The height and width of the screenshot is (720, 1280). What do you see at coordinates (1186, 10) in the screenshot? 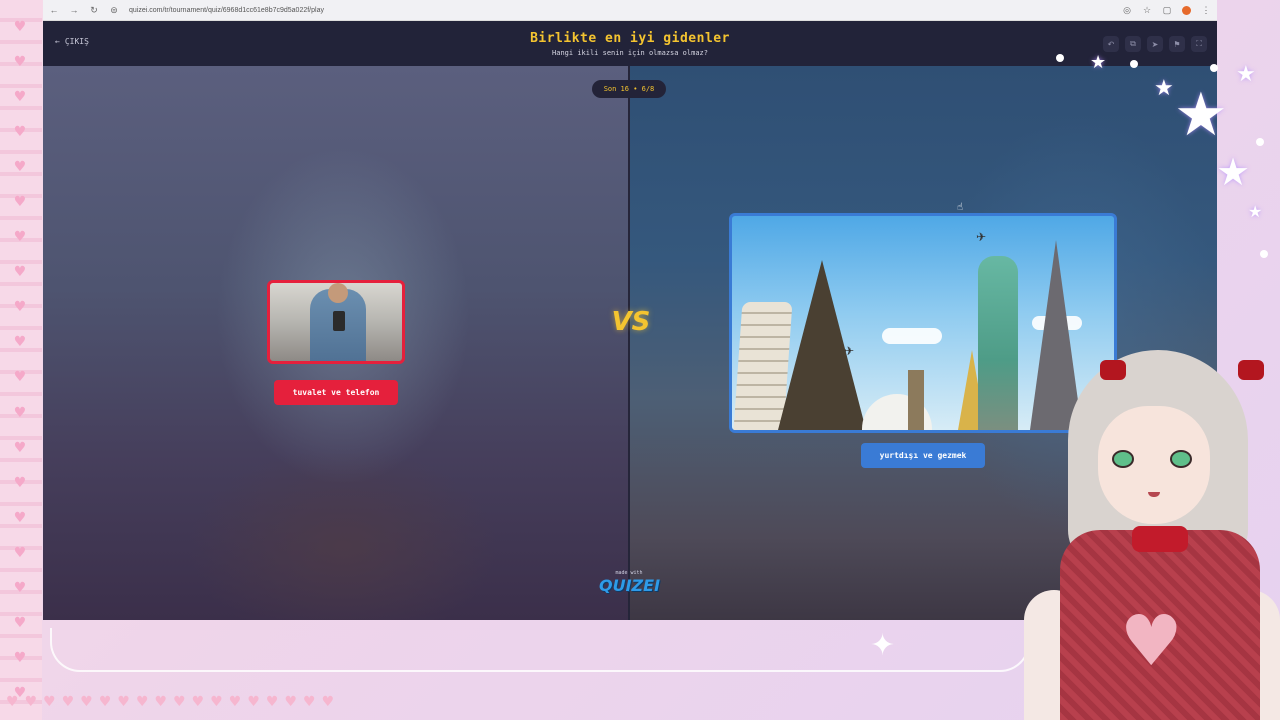
I see `profile-avatar` at bounding box center [1186, 10].